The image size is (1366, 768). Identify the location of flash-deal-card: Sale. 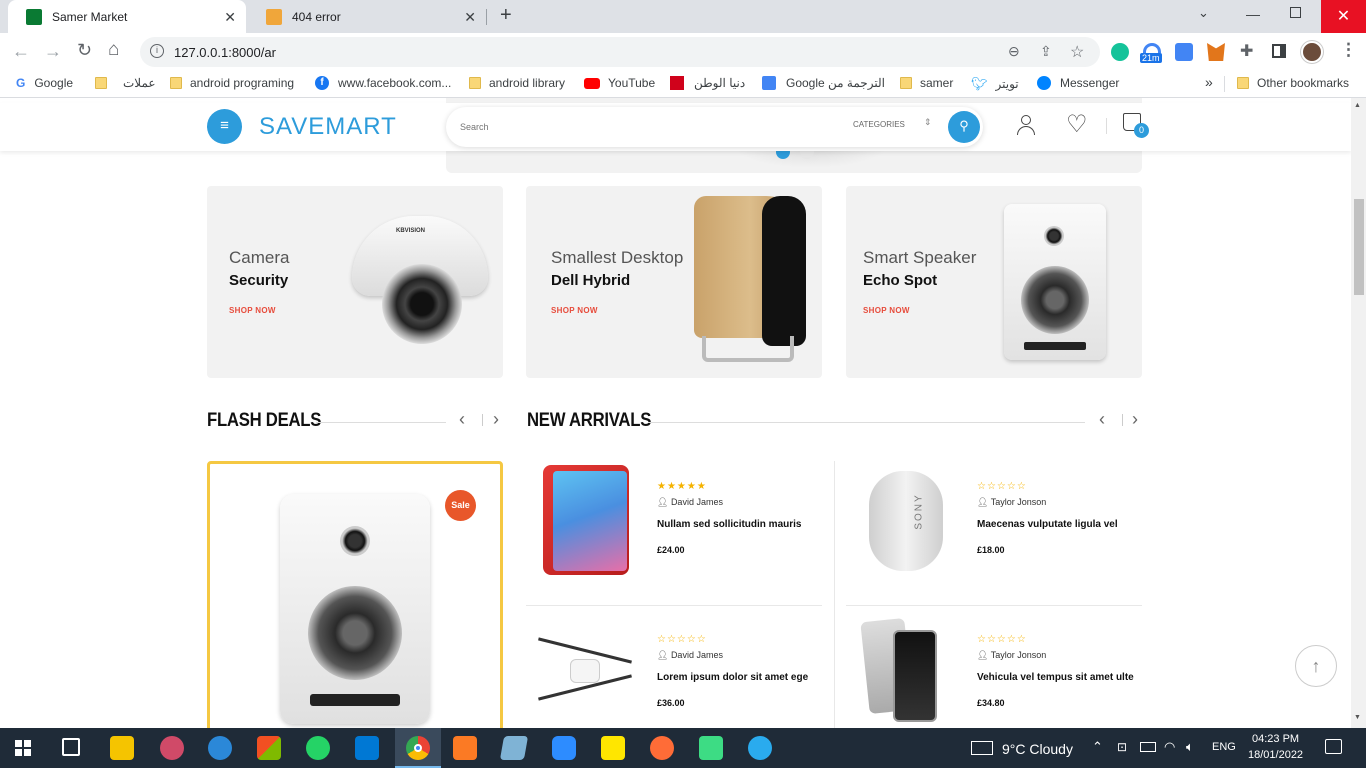
(355, 594).